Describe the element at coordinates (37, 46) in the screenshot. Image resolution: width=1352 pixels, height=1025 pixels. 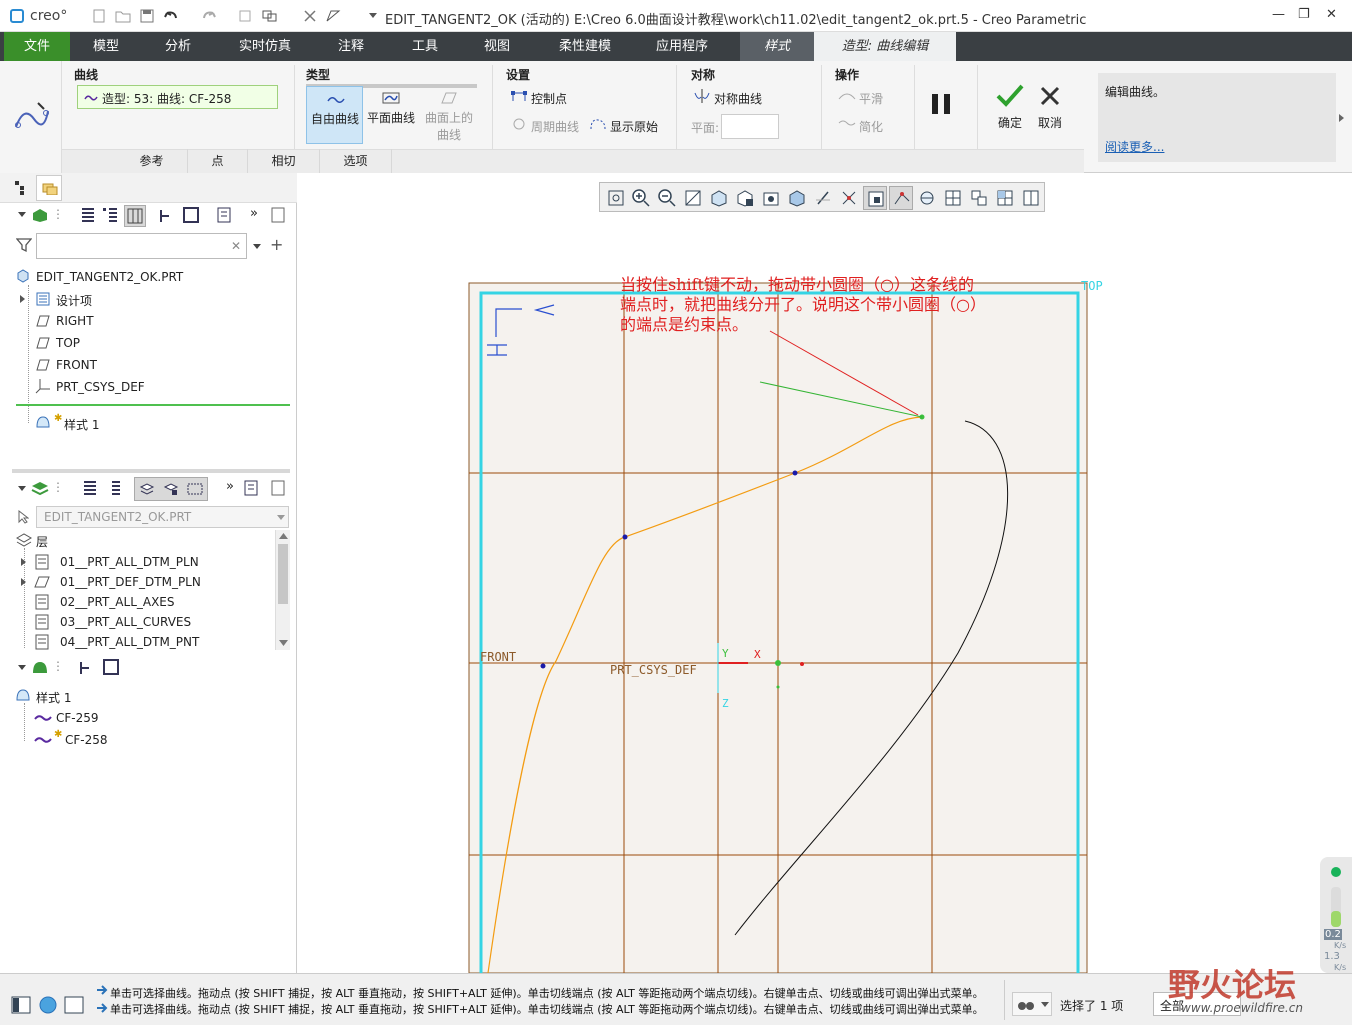
I see `menu-file: 文件` at that location.